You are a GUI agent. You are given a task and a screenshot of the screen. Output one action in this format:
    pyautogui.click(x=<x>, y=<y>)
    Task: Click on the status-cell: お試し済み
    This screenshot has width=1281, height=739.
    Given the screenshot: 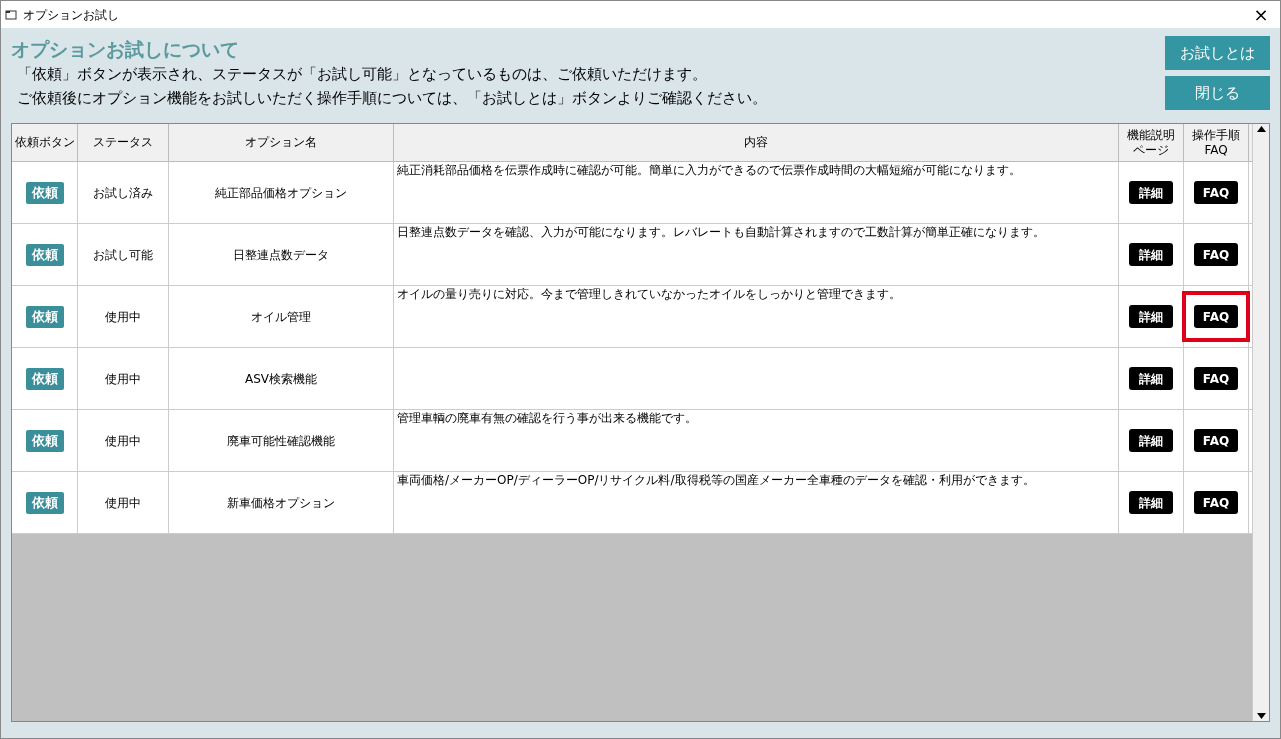 What is the action you would take?
    pyautogui.click(x=123, y=192)
    